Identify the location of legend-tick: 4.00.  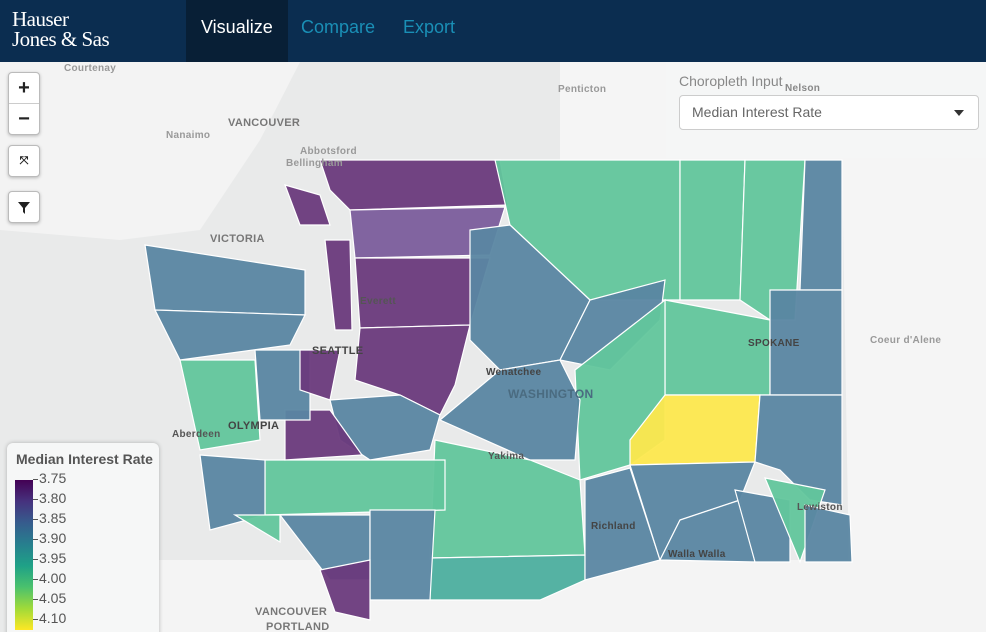
(49, 578).